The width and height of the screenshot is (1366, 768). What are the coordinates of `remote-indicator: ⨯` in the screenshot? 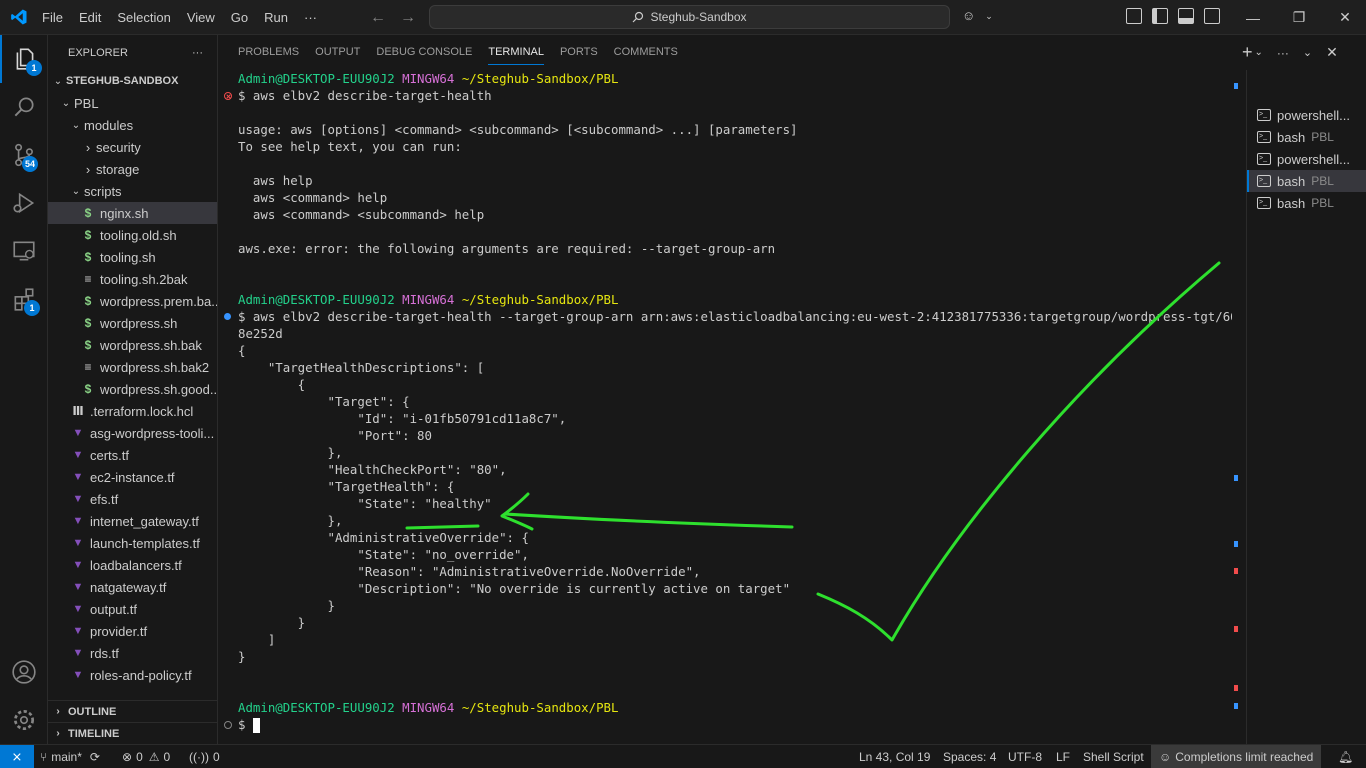 It's located at (17, 756).